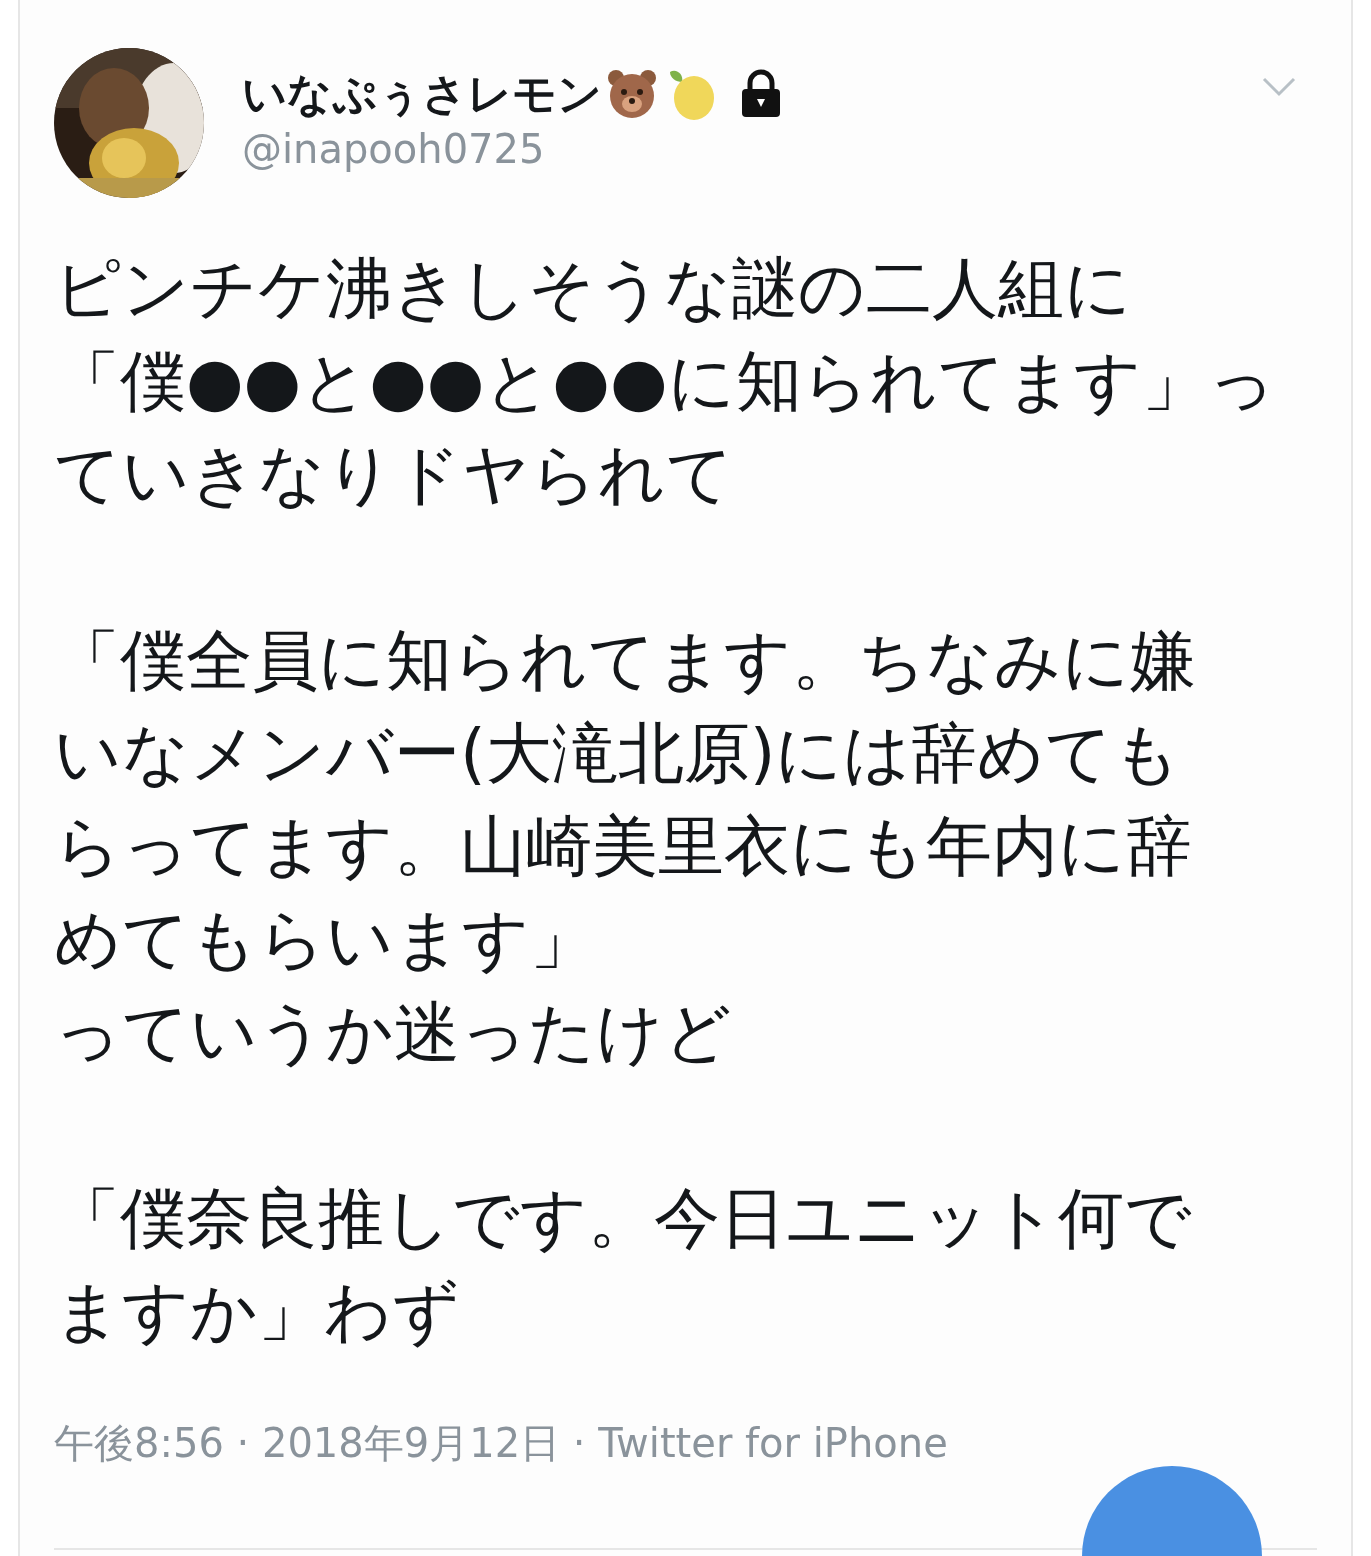 The width and height of the screenshot is (1371, 1556). I want to click on chevron-down-icon, so click(1279, 87).